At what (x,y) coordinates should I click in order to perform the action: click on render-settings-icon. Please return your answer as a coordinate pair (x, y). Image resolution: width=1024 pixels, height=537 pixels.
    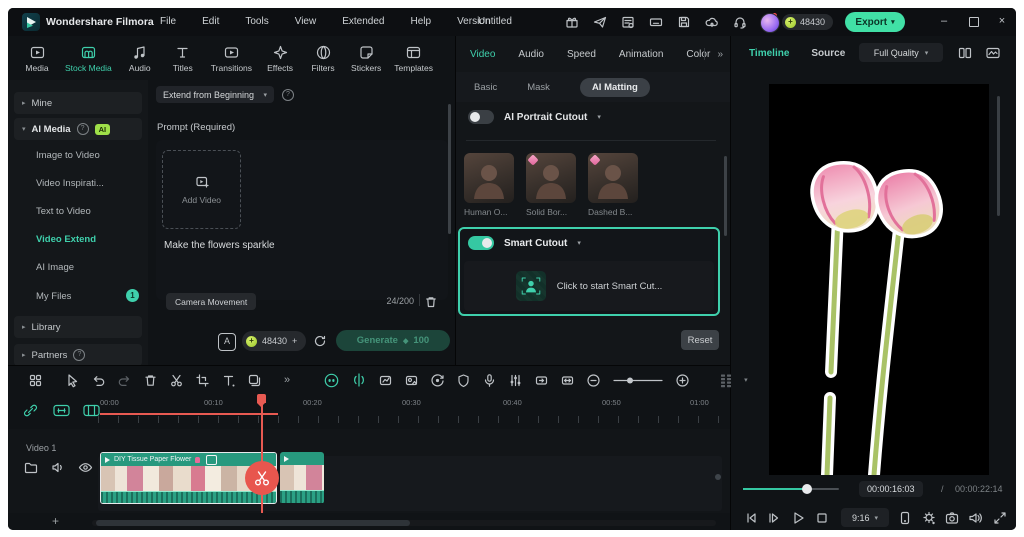
    Looking at the image, I should click on (929, 518).